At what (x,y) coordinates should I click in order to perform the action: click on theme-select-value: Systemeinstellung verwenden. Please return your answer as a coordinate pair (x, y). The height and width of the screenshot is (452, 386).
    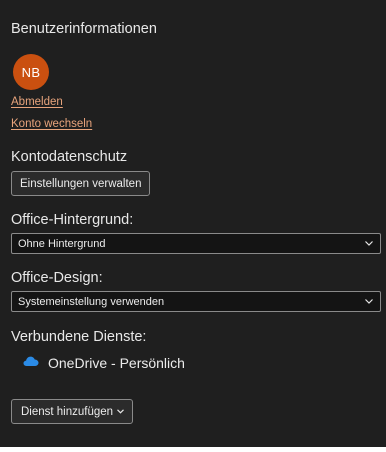
    Looking at the image, I should click on (91, 301).